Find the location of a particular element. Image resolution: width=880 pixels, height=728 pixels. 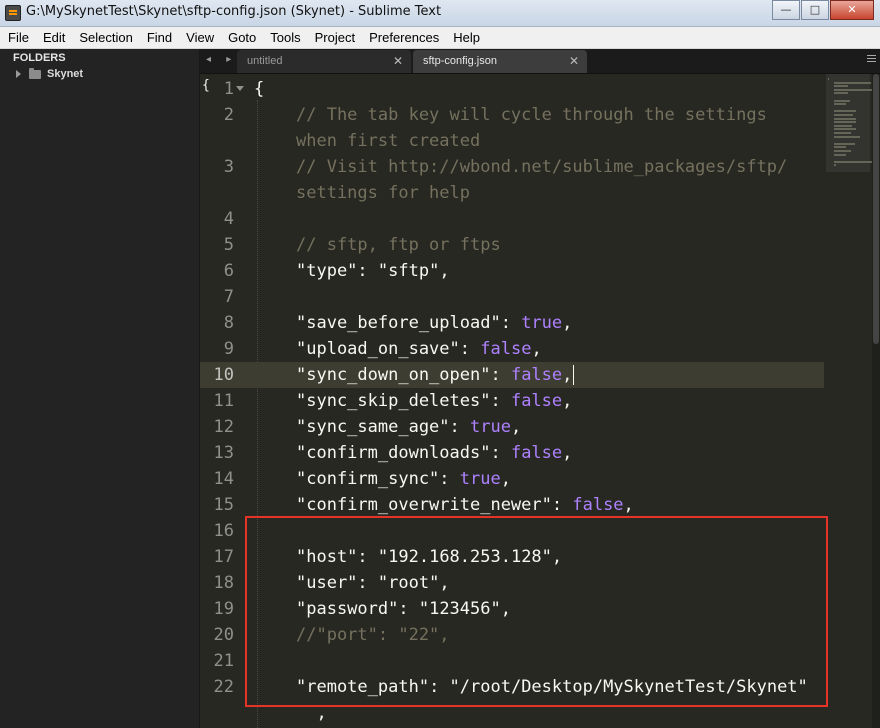

line-number: 3 is located at coordinates (228, 167).